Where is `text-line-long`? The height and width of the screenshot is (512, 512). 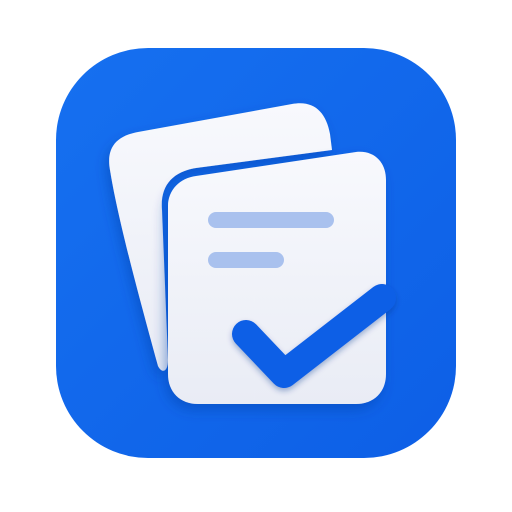
text-line-long is located at coordinates (271, 220).